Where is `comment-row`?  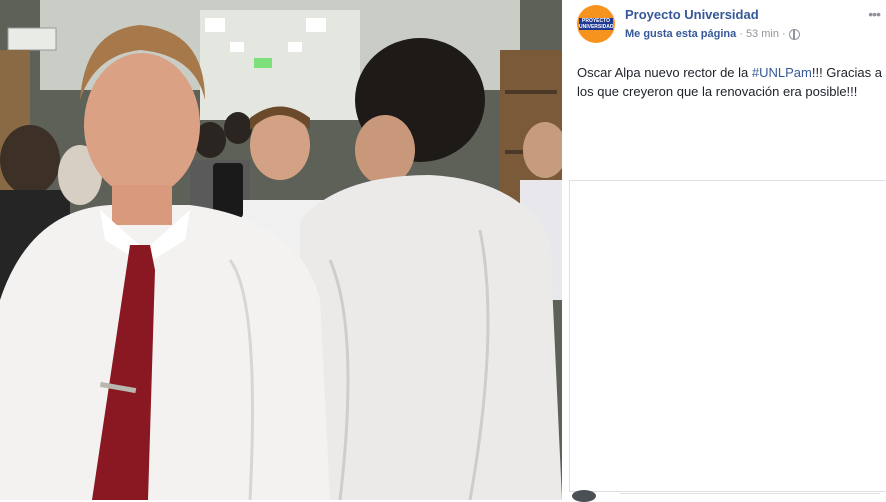 comment-row is located at coordinates (726, 496).